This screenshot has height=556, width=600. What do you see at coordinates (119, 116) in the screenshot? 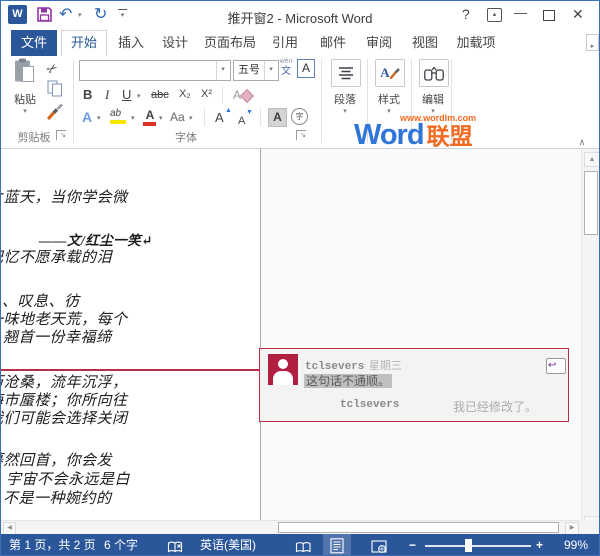
I see `highlight-button: ab` at bounding box center [119, 116].